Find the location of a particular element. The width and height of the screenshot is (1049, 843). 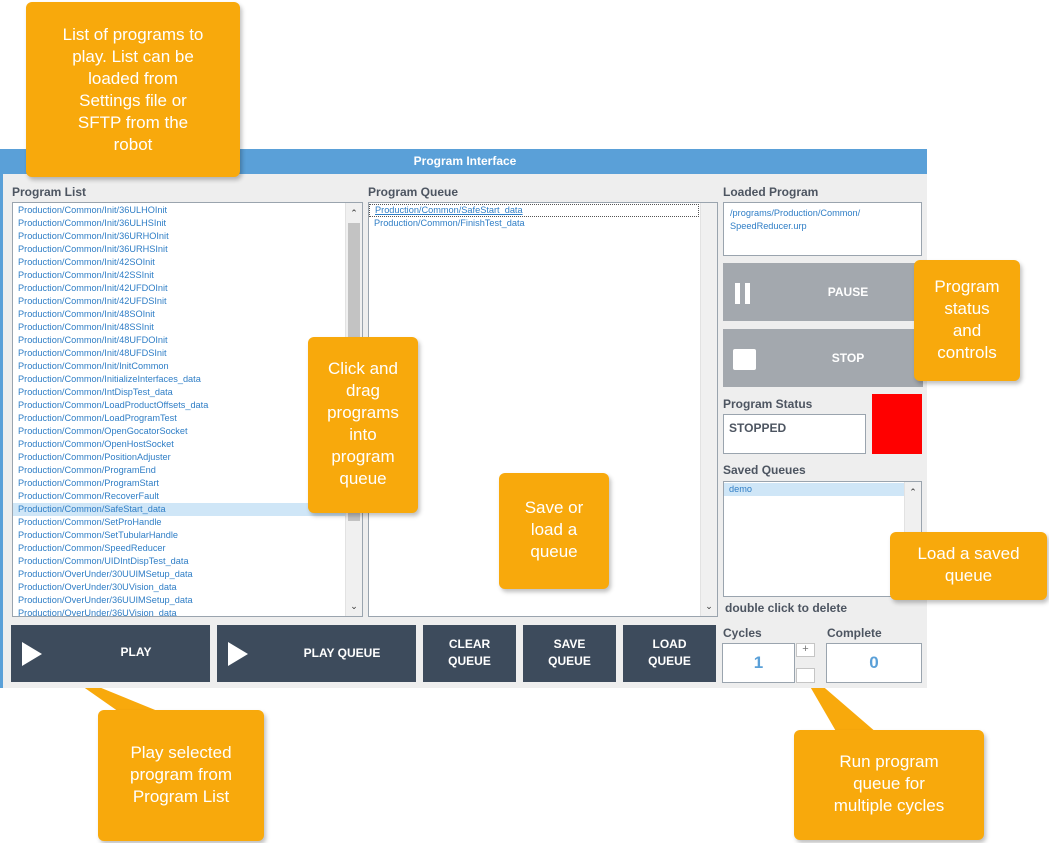

queue-item: Production/Common/FinishTest_data is located at coordinates (543, 223).